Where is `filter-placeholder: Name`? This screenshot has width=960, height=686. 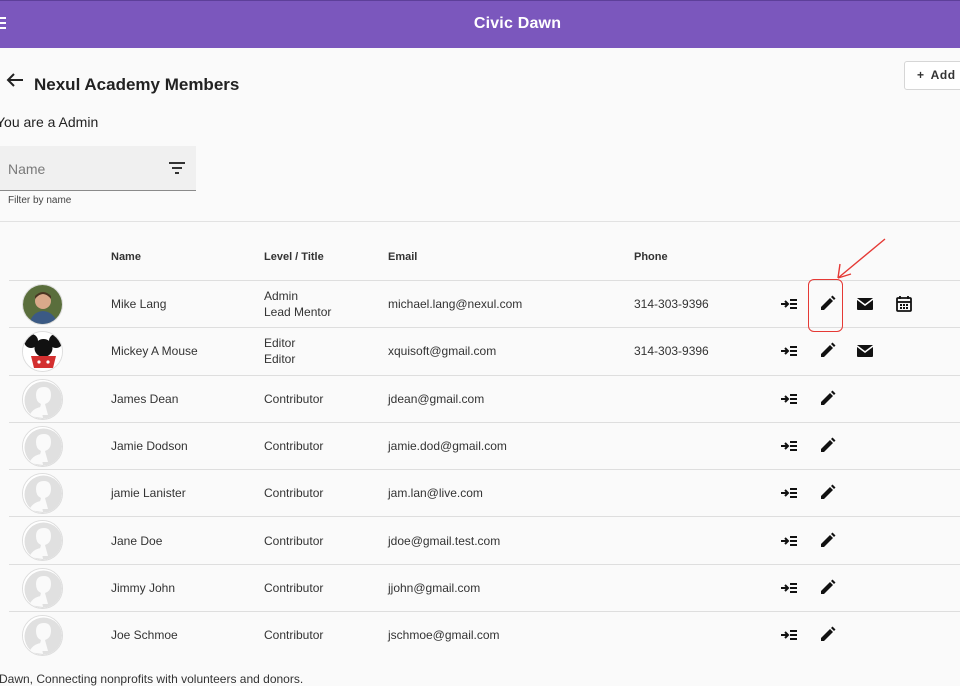
filter-placeholder: Name is located at coordinates (27, 169).